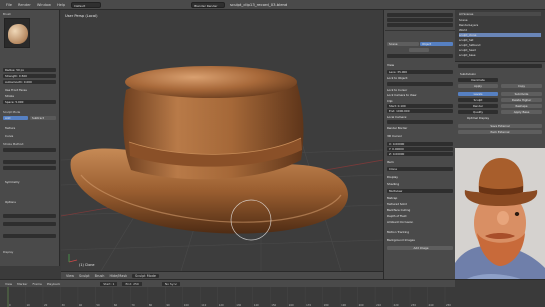 The width and height of the screenshot is (545, 307). What do you see at coordinates (29, 70) in the screenshot?
I see `brush-radius-field: Radius: 50 px` at bounding box center [29, 70].